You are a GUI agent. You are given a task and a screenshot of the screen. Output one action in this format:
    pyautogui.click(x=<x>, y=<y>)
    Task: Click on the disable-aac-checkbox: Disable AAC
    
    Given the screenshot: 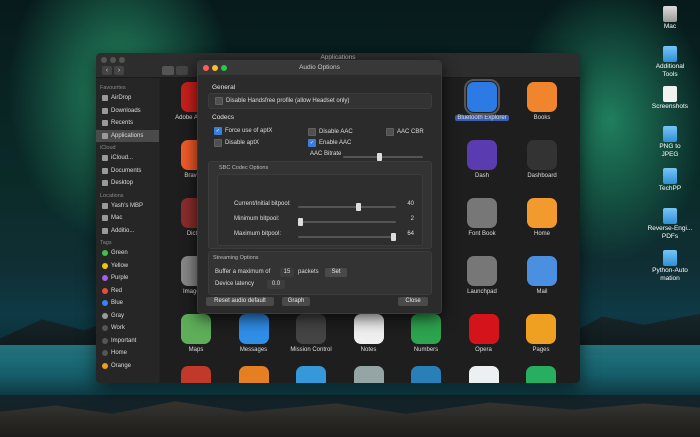 What is the action you would take?
    pyautogui.click(x=330, y=132)
    